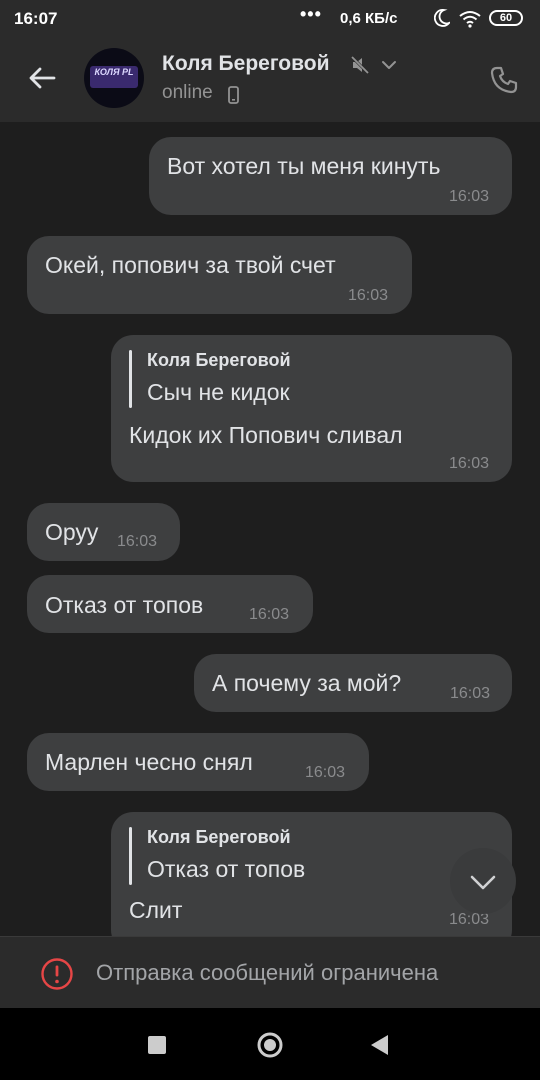  What do you see at coordinates (114, 72) in the screenshot?
I see `avatar-label: КОЛЯ PL` at bounding box center [114, 72].